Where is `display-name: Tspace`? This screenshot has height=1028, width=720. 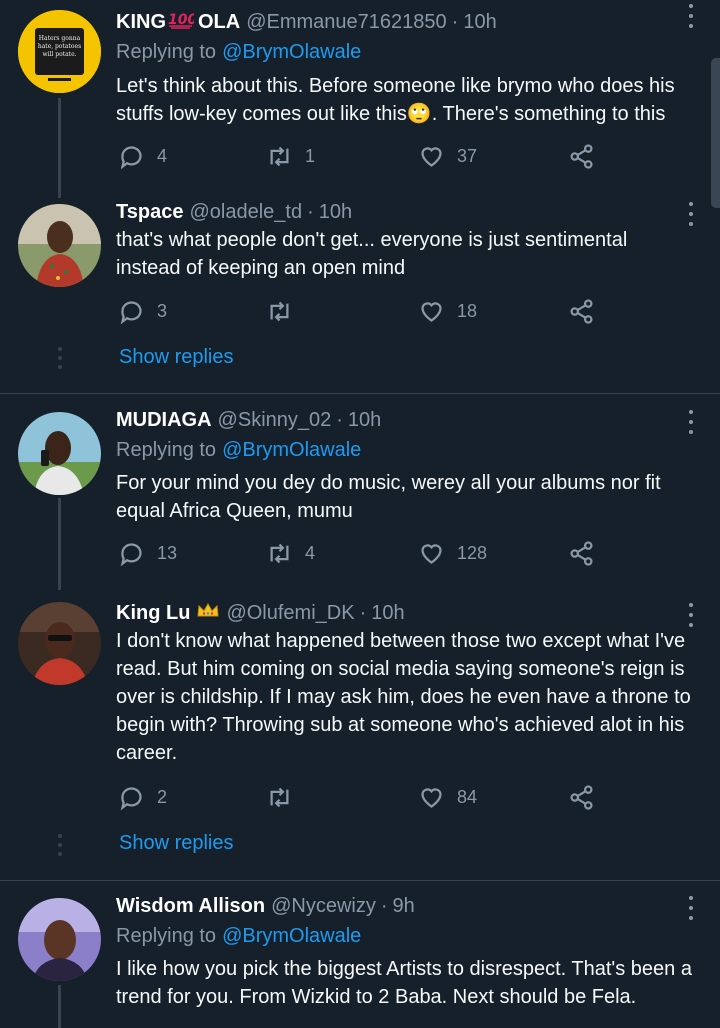
display-name: Tspace is located at coordinates (149, 212).